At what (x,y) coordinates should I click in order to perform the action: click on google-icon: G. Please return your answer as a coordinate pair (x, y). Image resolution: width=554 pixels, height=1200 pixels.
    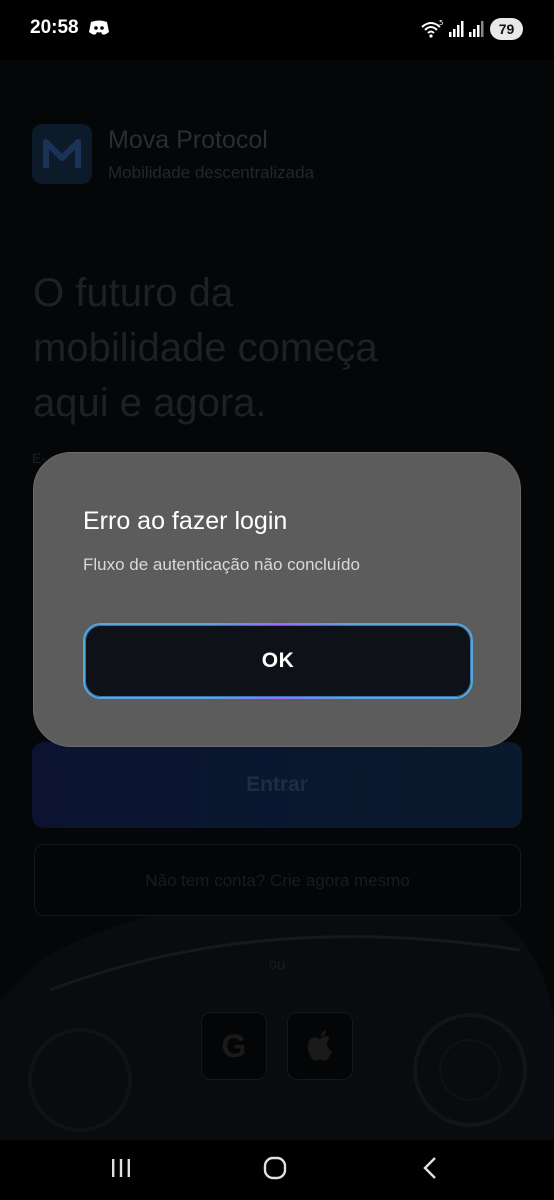
    Looking at the image, I should click on (234, 1045).